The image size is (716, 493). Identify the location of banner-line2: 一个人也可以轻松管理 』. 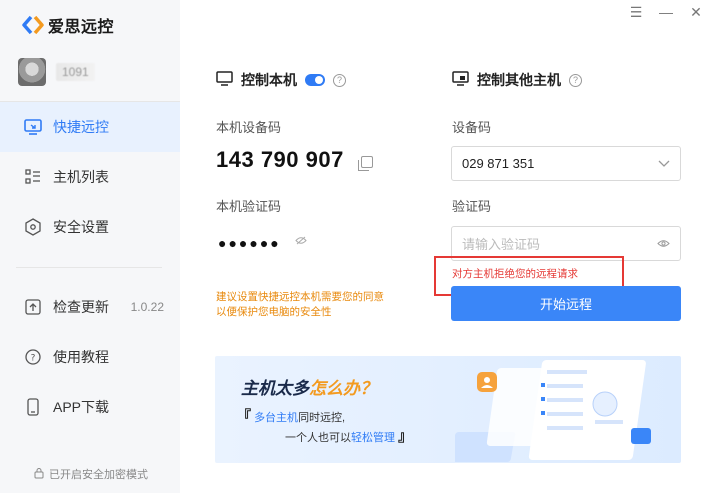
(349, 436).